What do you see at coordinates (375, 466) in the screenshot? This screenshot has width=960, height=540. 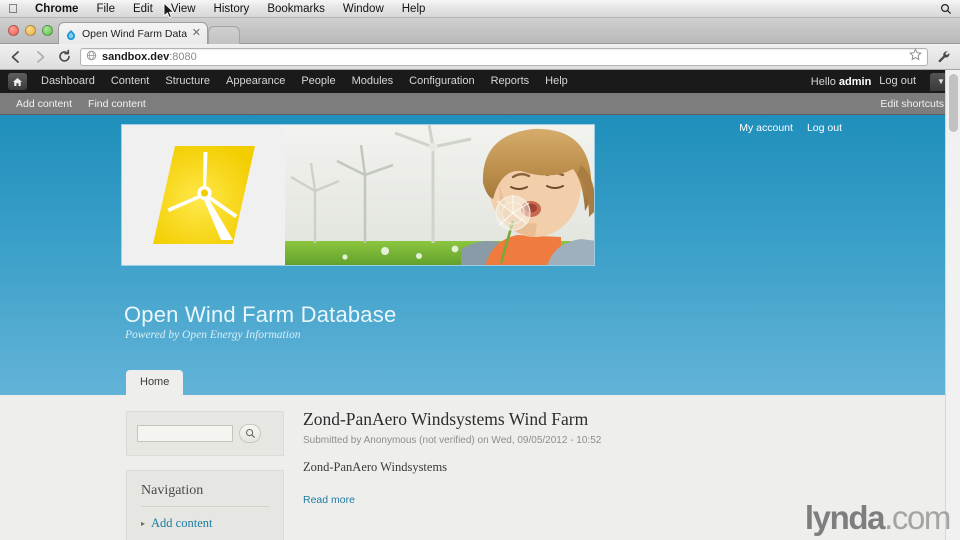 I see `node-body: Zond-PanAero Windsystems` at bounding box center [375, 466].